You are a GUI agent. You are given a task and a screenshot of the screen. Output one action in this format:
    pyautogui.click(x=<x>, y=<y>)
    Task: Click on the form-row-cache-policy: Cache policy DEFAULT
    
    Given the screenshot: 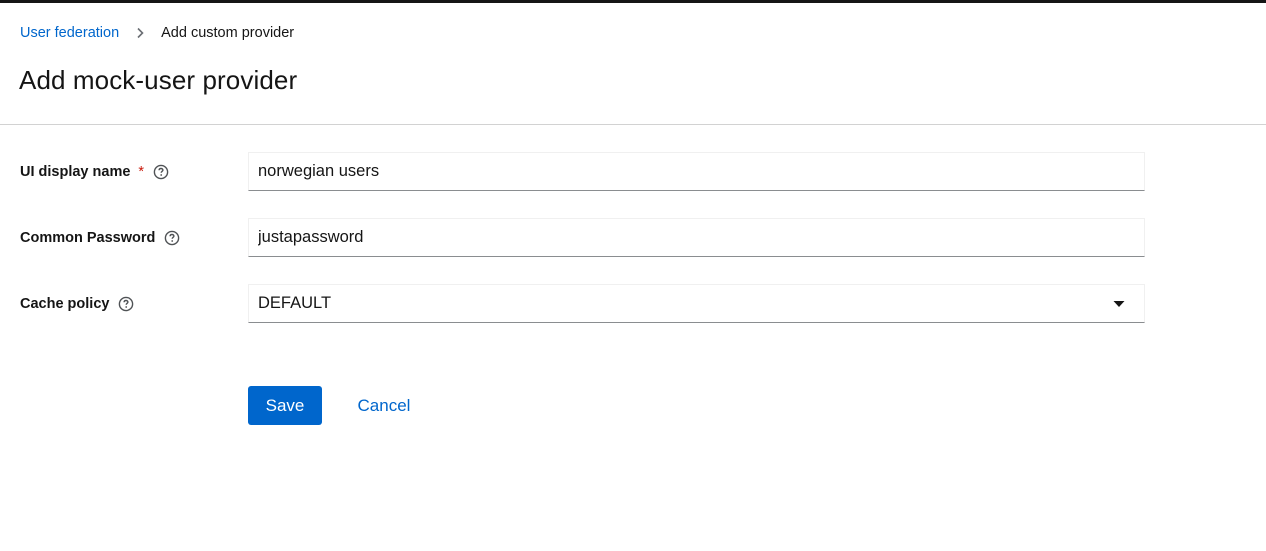 What is the action you would take?
    pyautogui.click(x=633, y=304)
    